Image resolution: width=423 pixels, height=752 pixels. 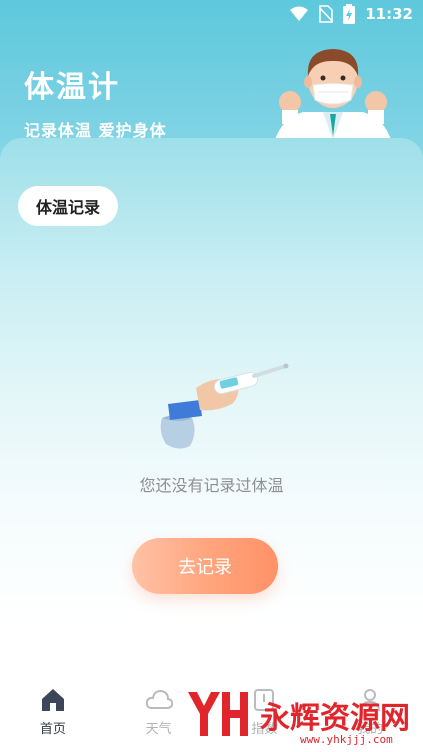 What do you see at coordinates (52, 700) in the screenshot?
I see `home-icon` at bounding box center [52, 700].